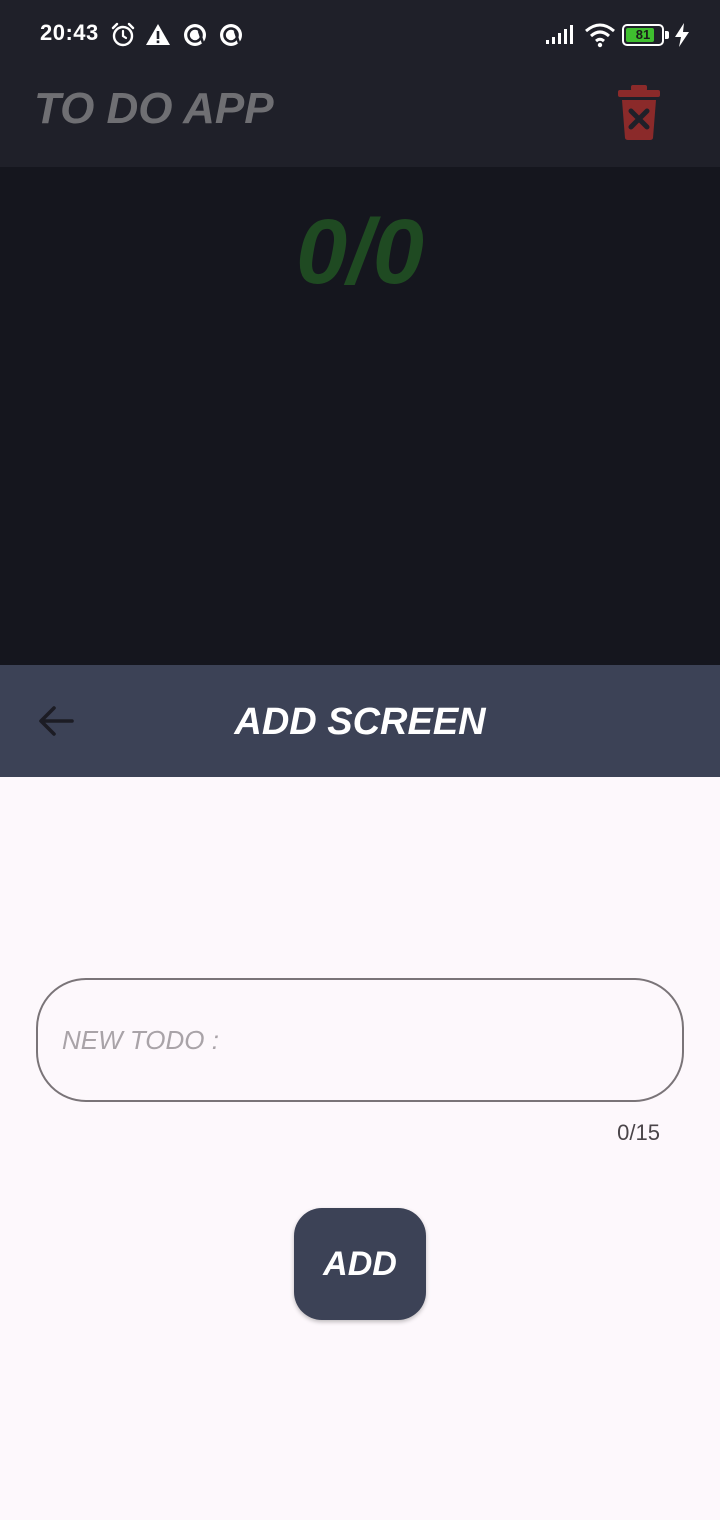  I want to click on battery-level-text: 81, so click(643, 34).